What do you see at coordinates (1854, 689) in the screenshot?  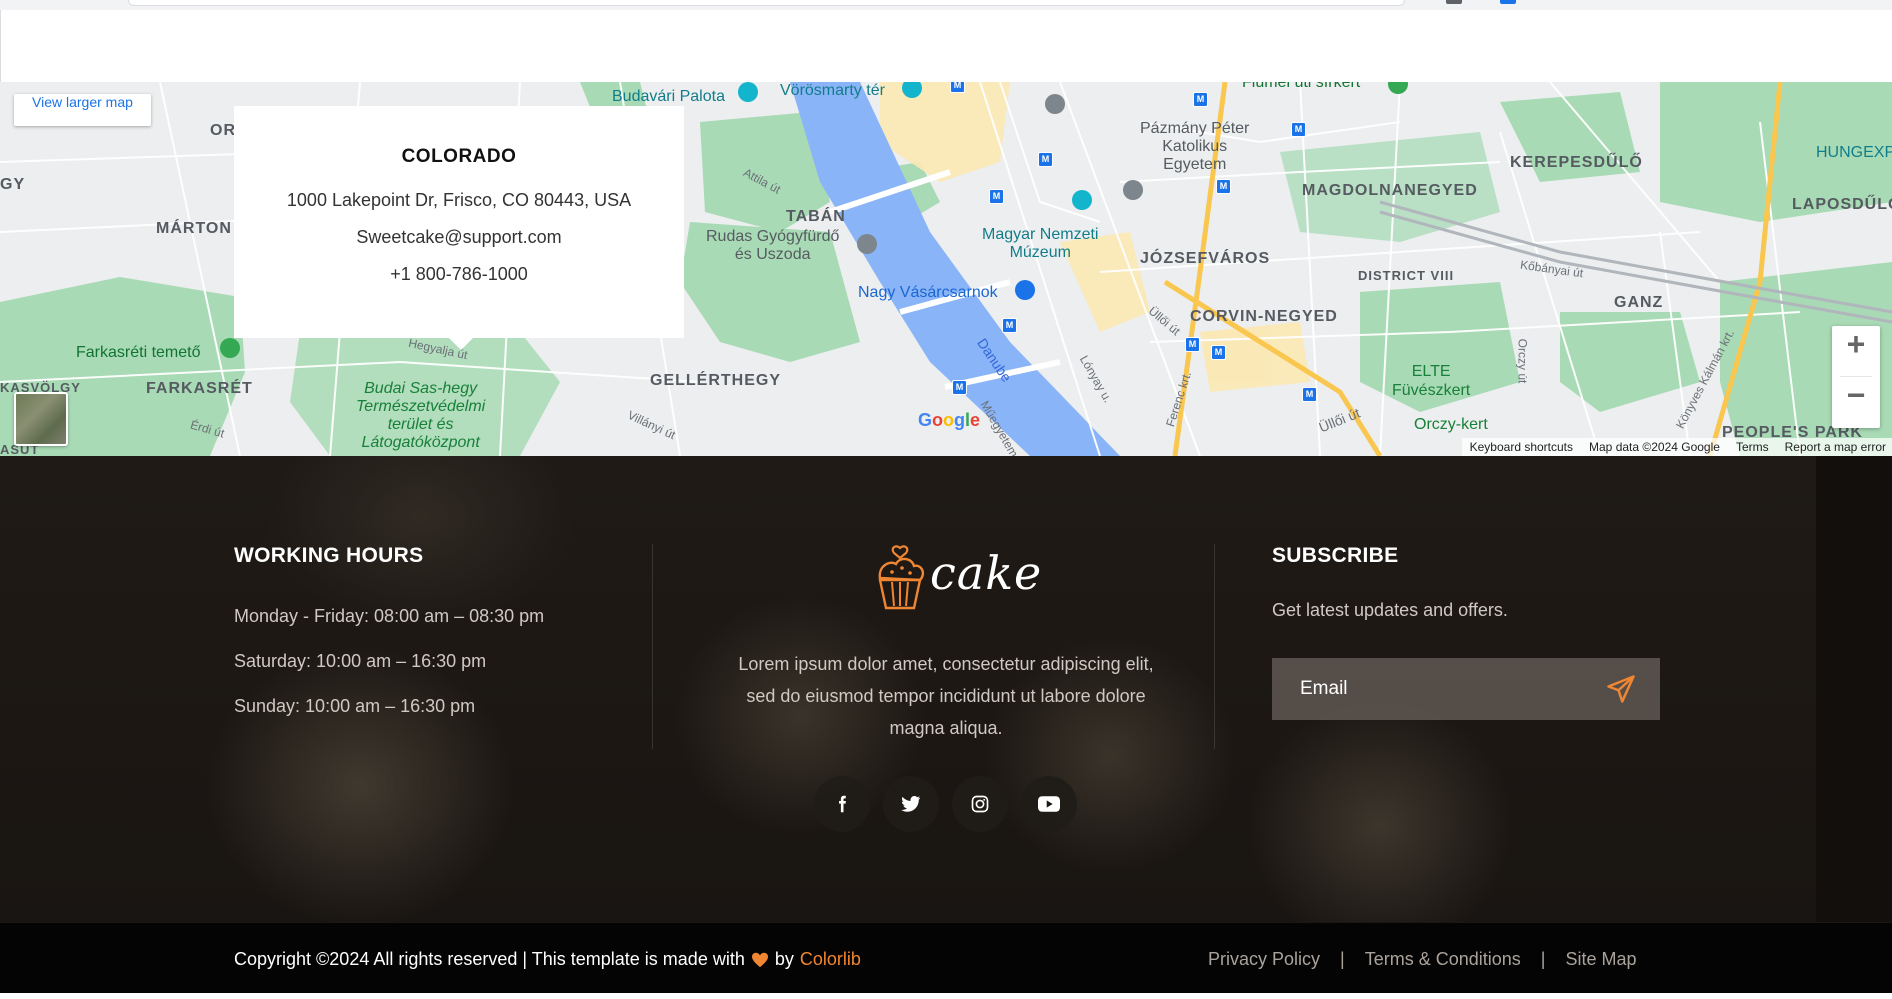 I see `footer-edge` at bounding box center [1854, 689].